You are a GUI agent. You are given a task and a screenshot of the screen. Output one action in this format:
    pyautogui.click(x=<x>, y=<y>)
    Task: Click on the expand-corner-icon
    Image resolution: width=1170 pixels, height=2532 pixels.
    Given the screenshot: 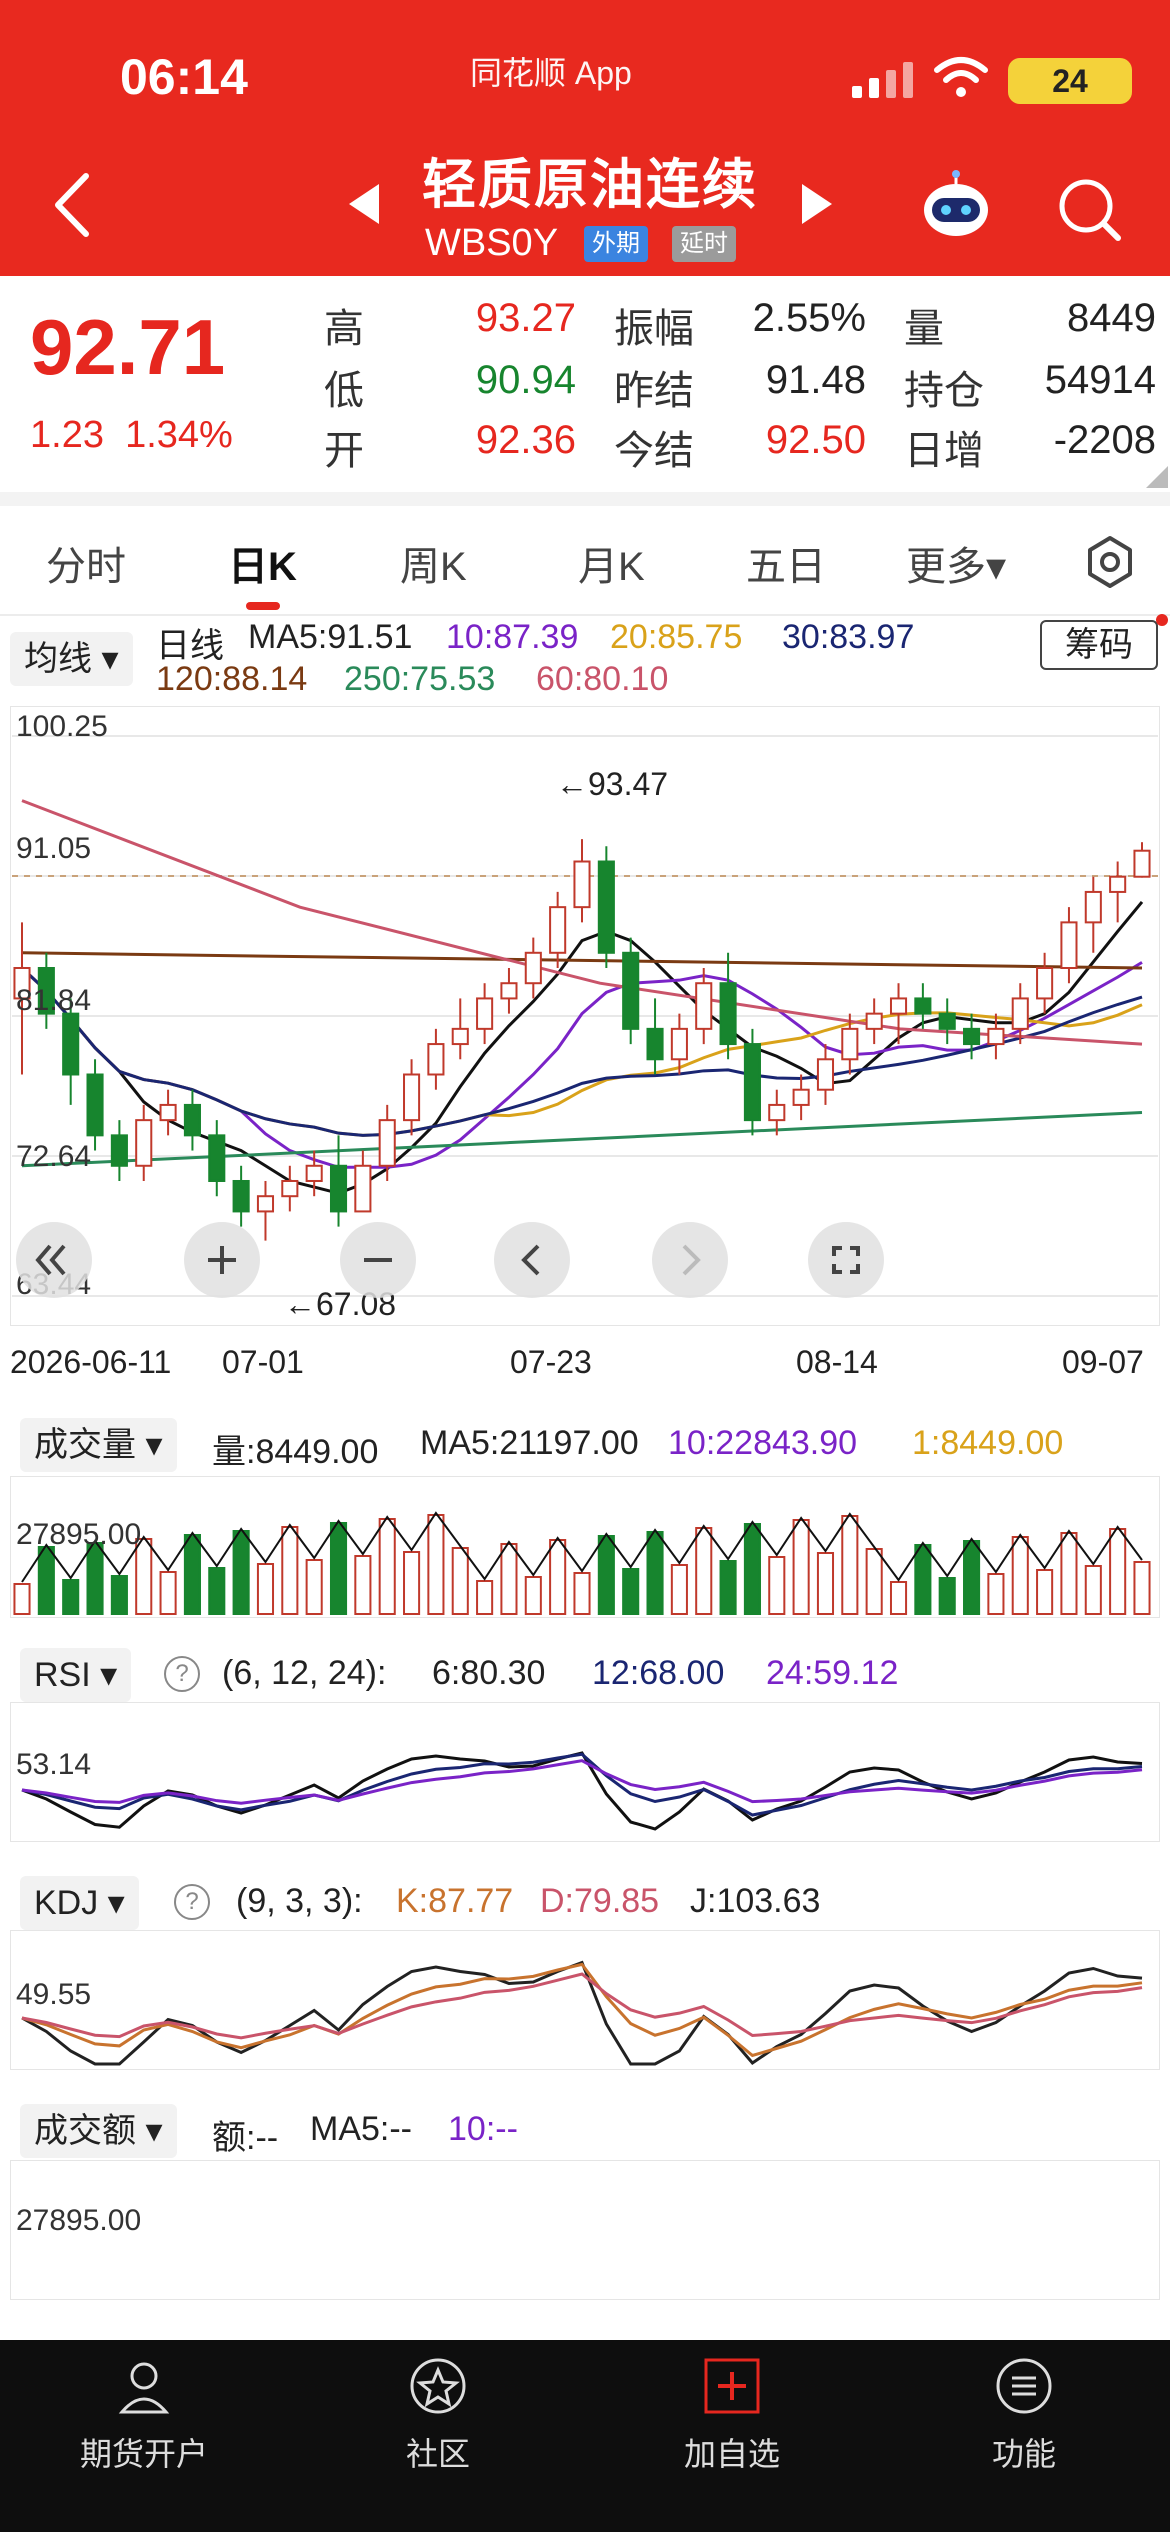 What is the action you would take?
    pyautogui.click(x=1157, y=477)
    